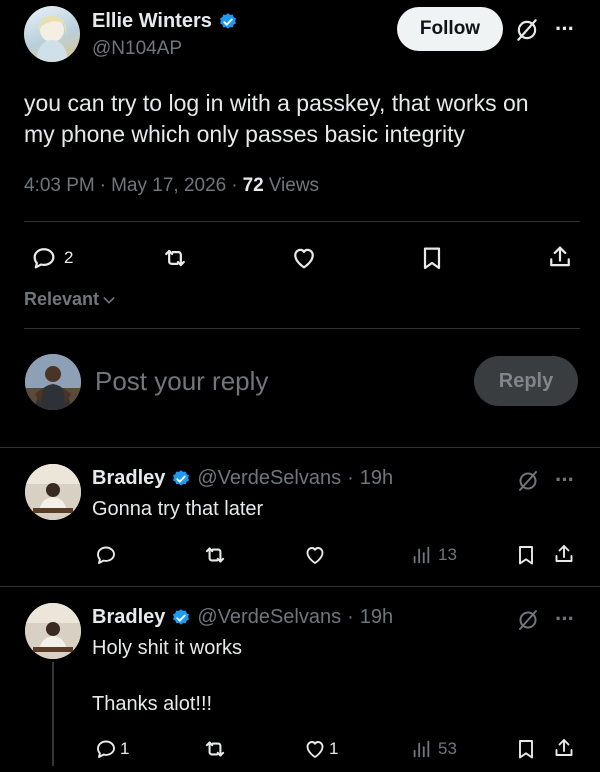  Describe the element at coordinates (53, 382) in the screenshot. I see `current-user-avatar` at that location.